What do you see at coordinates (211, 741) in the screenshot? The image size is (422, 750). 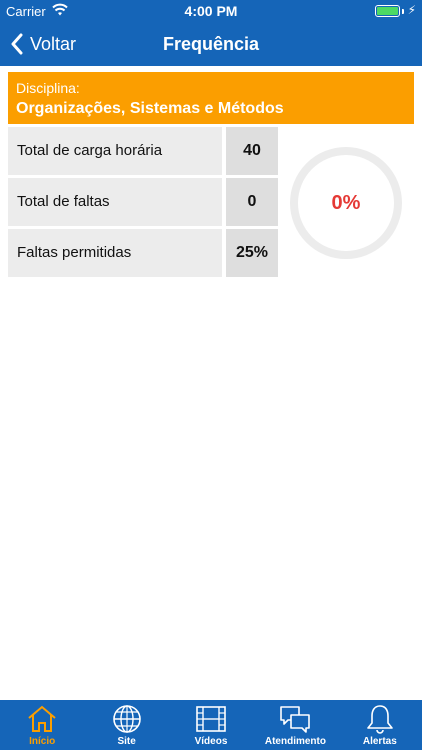 I see `tab-label: Vídeos` at bounding box center [211, 741].